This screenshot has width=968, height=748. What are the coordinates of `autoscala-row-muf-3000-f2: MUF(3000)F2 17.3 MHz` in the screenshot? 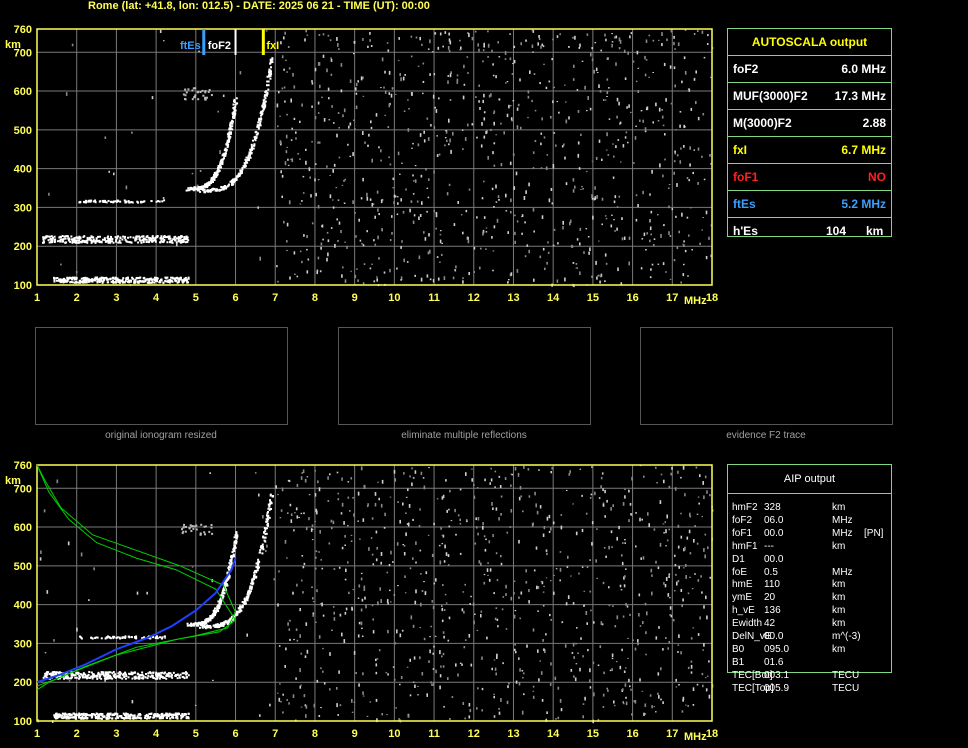 It's located at (809, 96).